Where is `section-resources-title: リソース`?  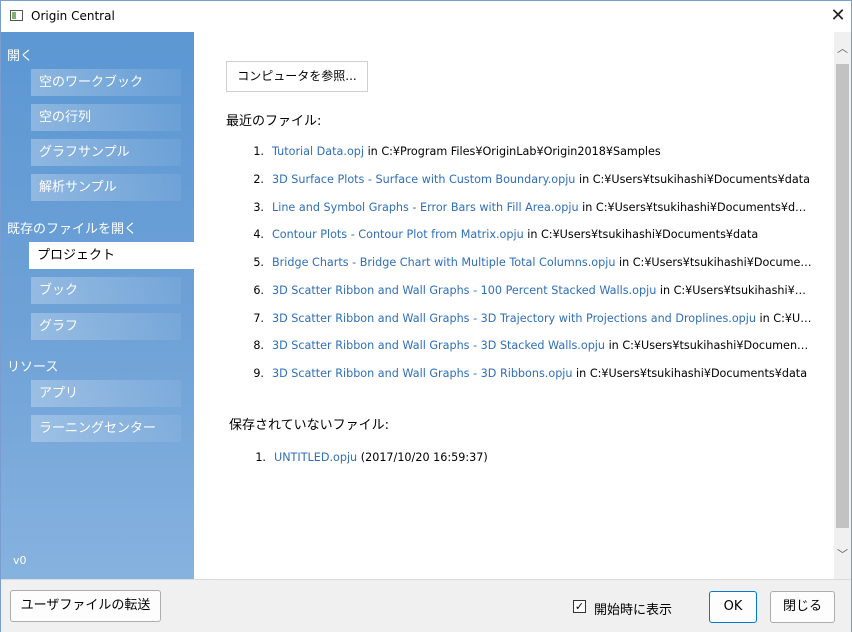 section-resources-title: リソース is located at coordinates (33, 367).